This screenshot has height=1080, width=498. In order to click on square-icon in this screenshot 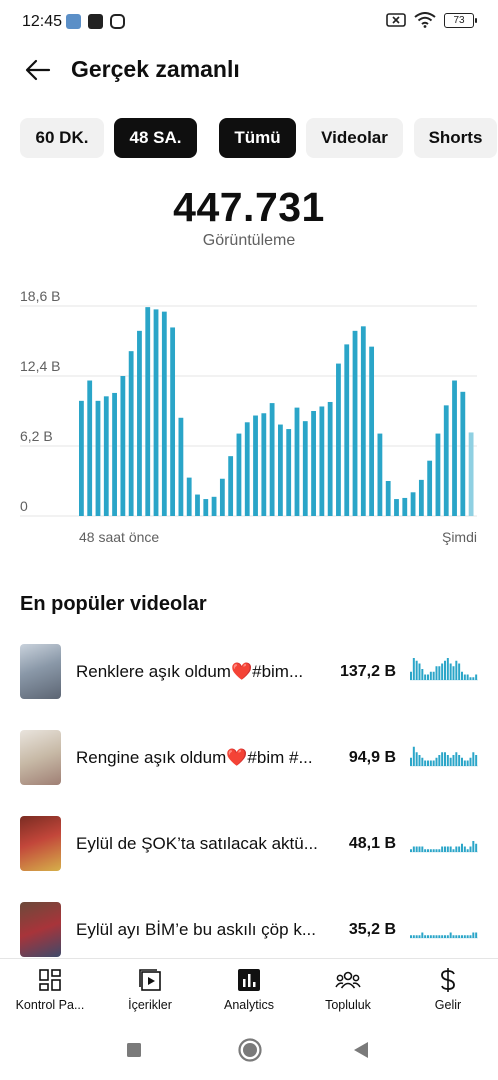, I will do `click(134, 1050)`.